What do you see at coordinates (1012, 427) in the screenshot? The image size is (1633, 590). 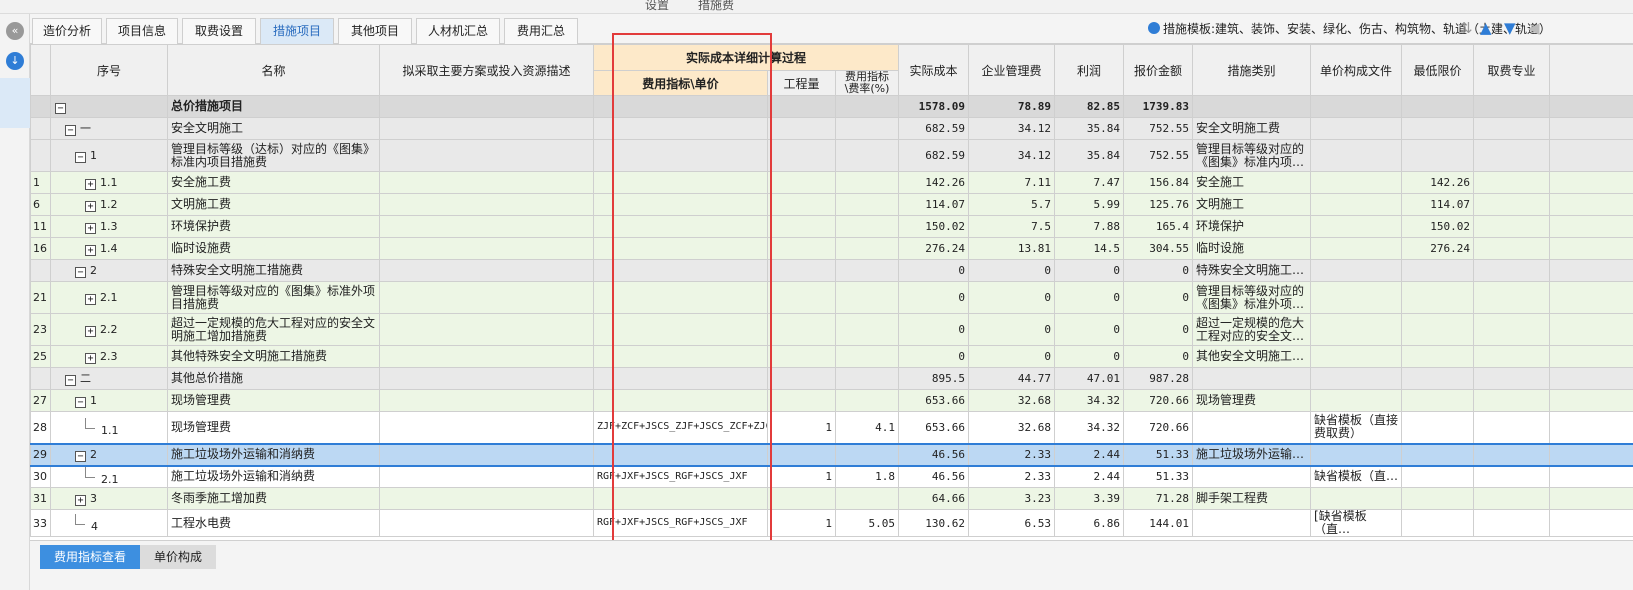 I see `mgmt-fee-cell: 32.68` at bounding box center [1012, 427].